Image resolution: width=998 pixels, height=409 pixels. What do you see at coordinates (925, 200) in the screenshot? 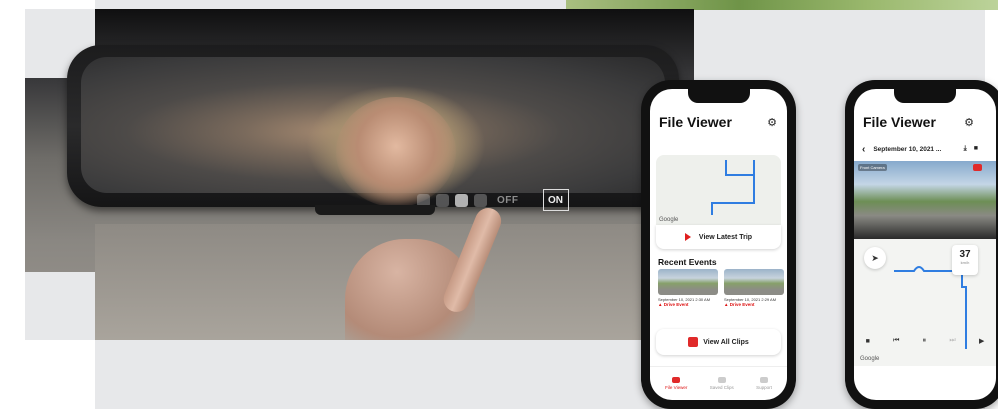
I see `video-player: Front Camera` at bounding box center [925, 200].